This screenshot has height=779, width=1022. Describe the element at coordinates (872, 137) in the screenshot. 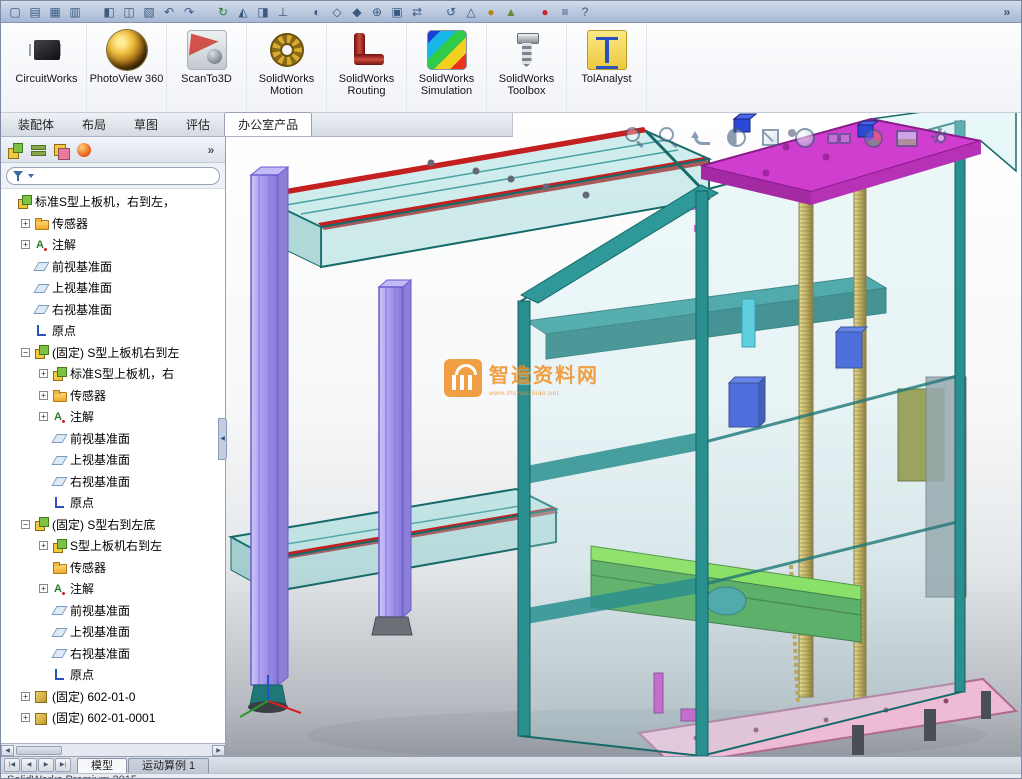

I see `edit-appearance-icon` at that location.